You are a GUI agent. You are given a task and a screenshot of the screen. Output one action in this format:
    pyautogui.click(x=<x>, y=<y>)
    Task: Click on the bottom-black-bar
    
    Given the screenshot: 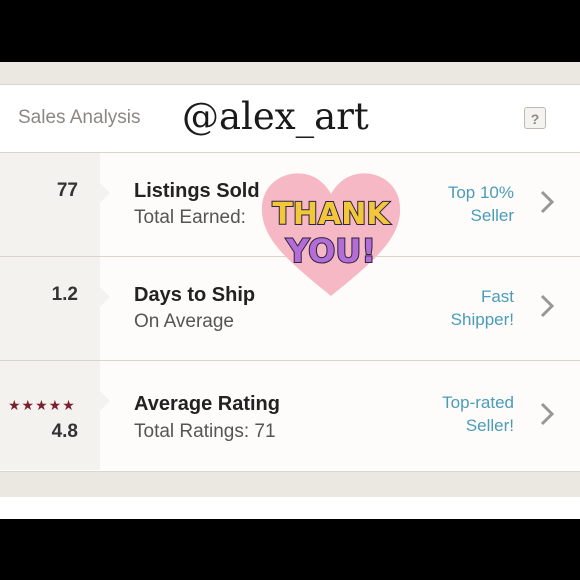 What is the action you would take?
    pyautogui.click(x=290, y=549)
    